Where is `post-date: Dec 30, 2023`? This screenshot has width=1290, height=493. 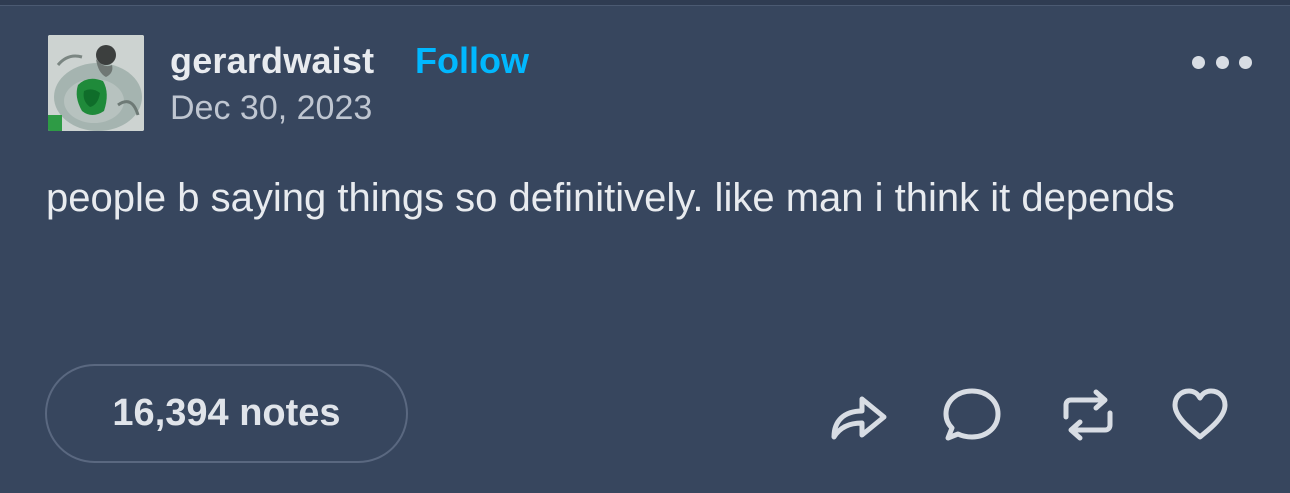 post-date: Dec 30, 2023 is located at coordinates (271, 108).